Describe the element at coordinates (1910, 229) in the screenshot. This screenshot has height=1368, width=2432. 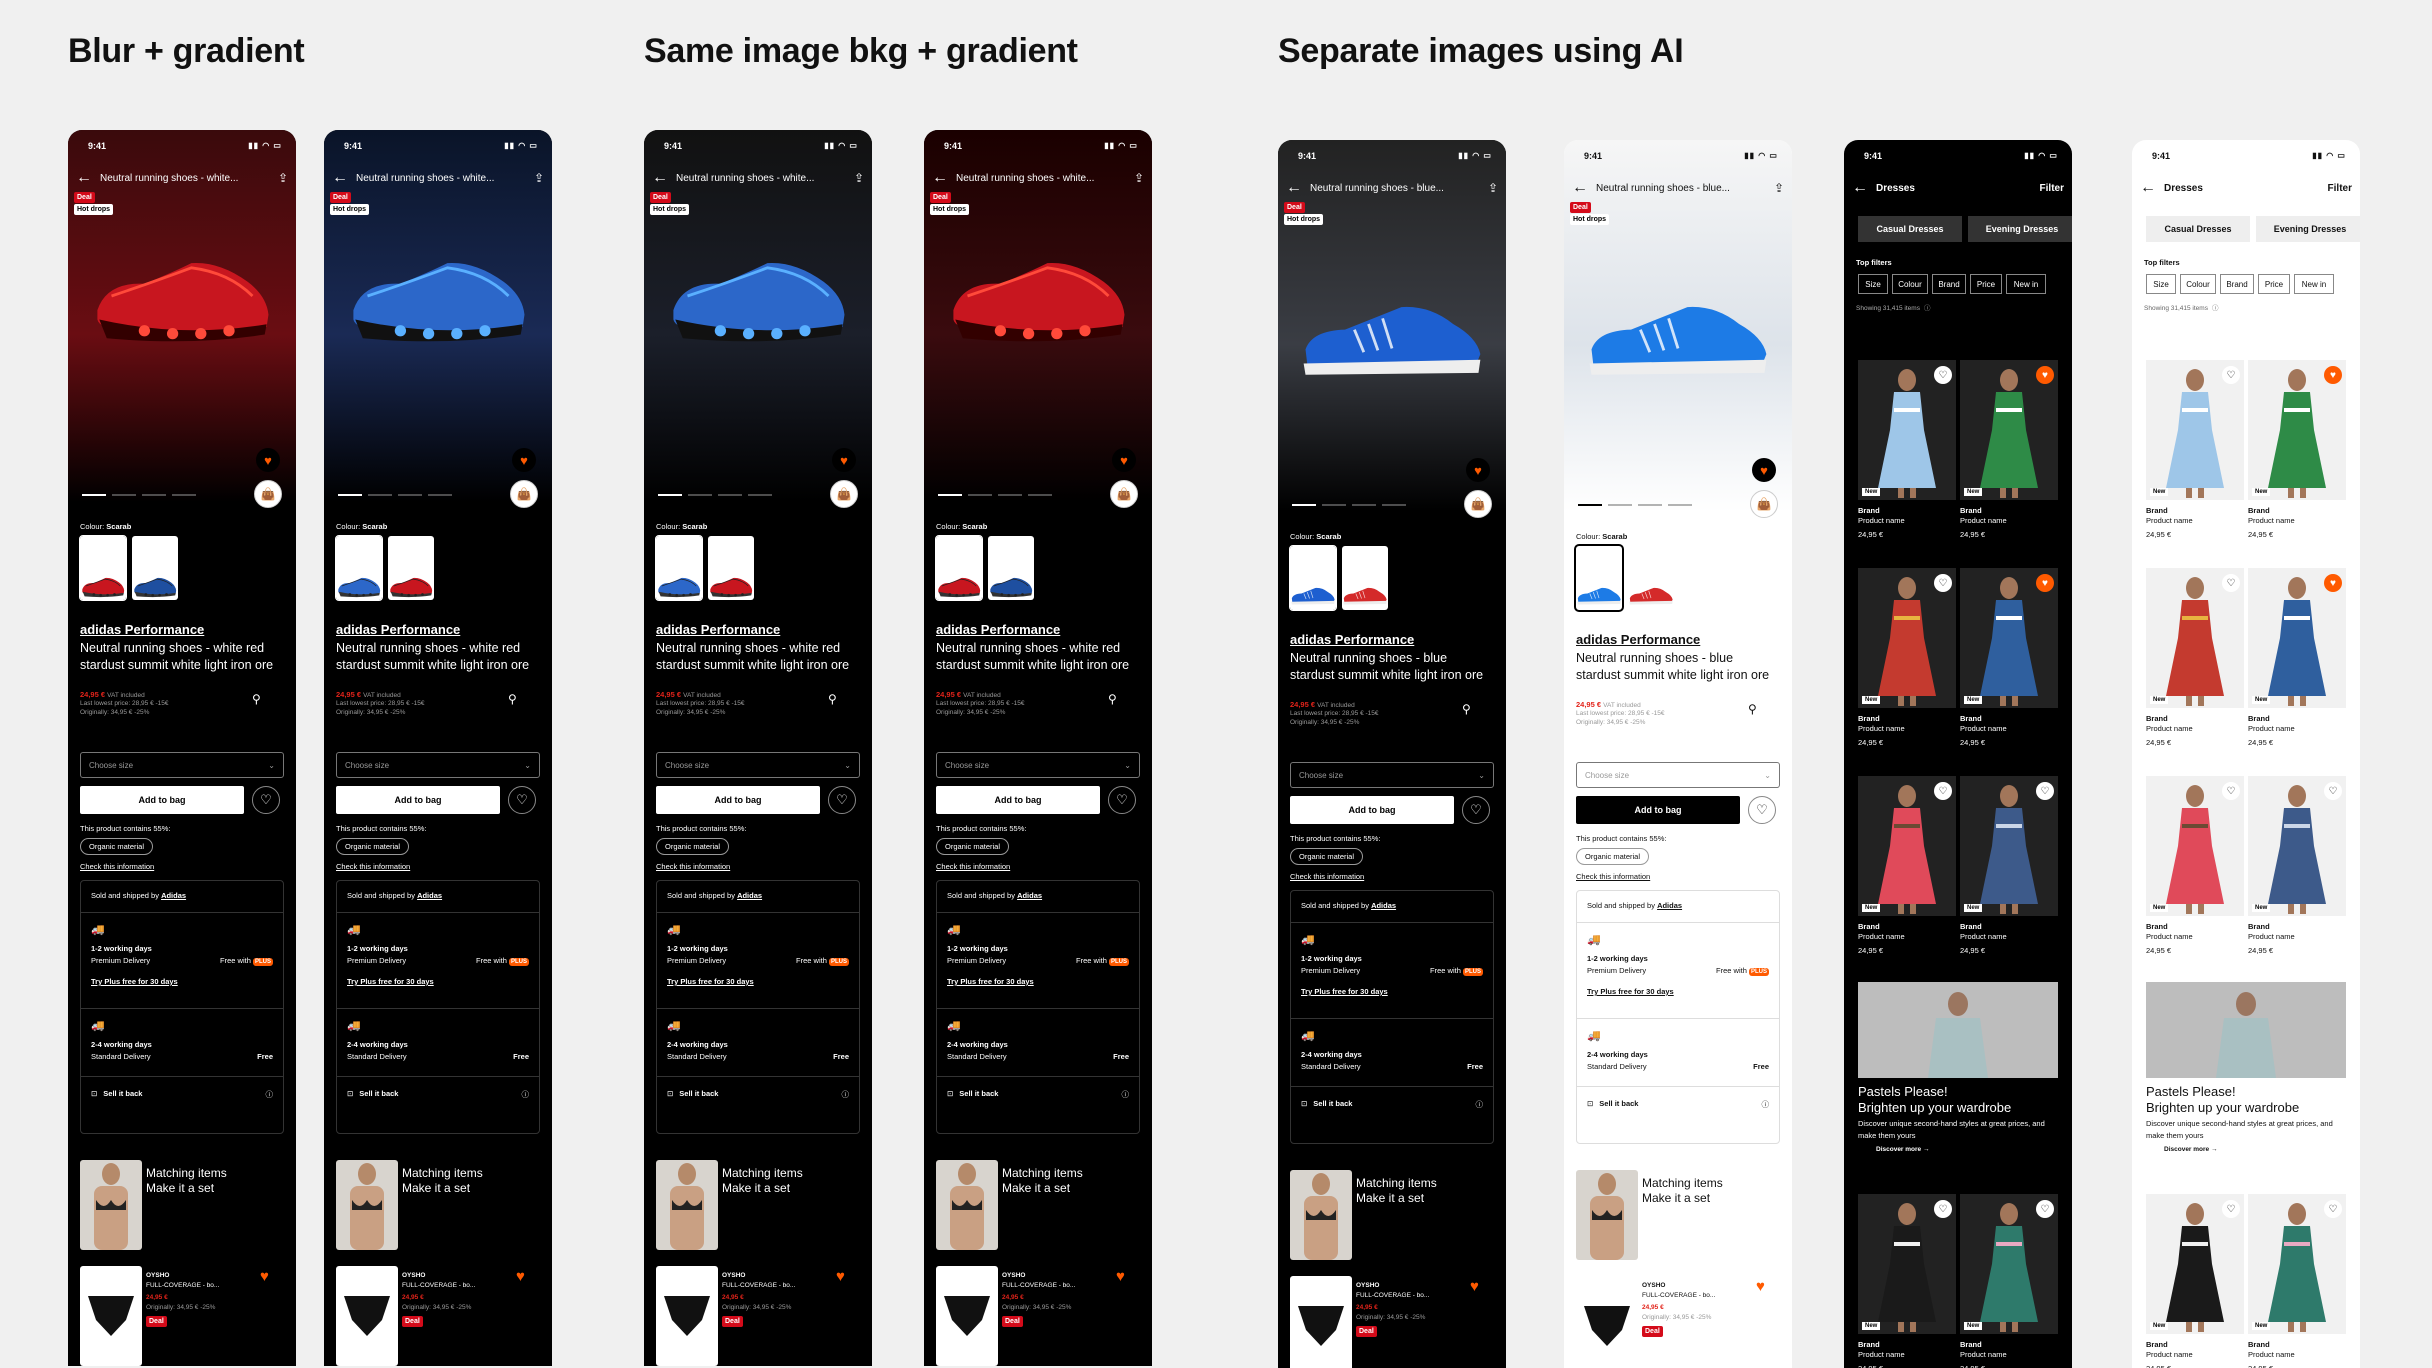
I see `tab-casual-dresses: Casual Dresses` at that location.